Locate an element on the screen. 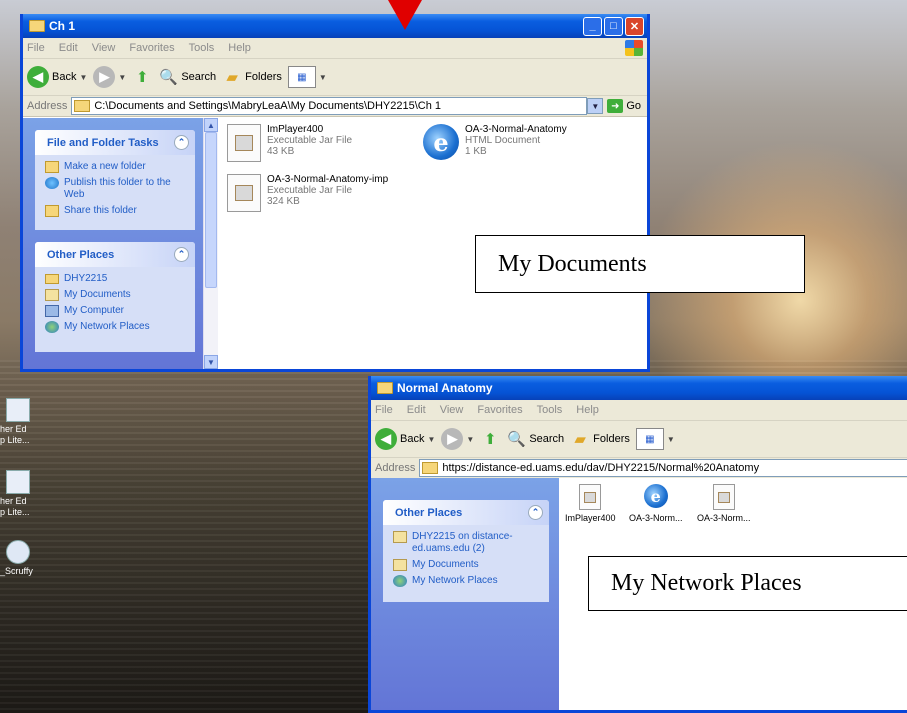 The width and height of the screenshot is (907, 713). scroll-up-button: ▲ is located at coordinates (211, 125).